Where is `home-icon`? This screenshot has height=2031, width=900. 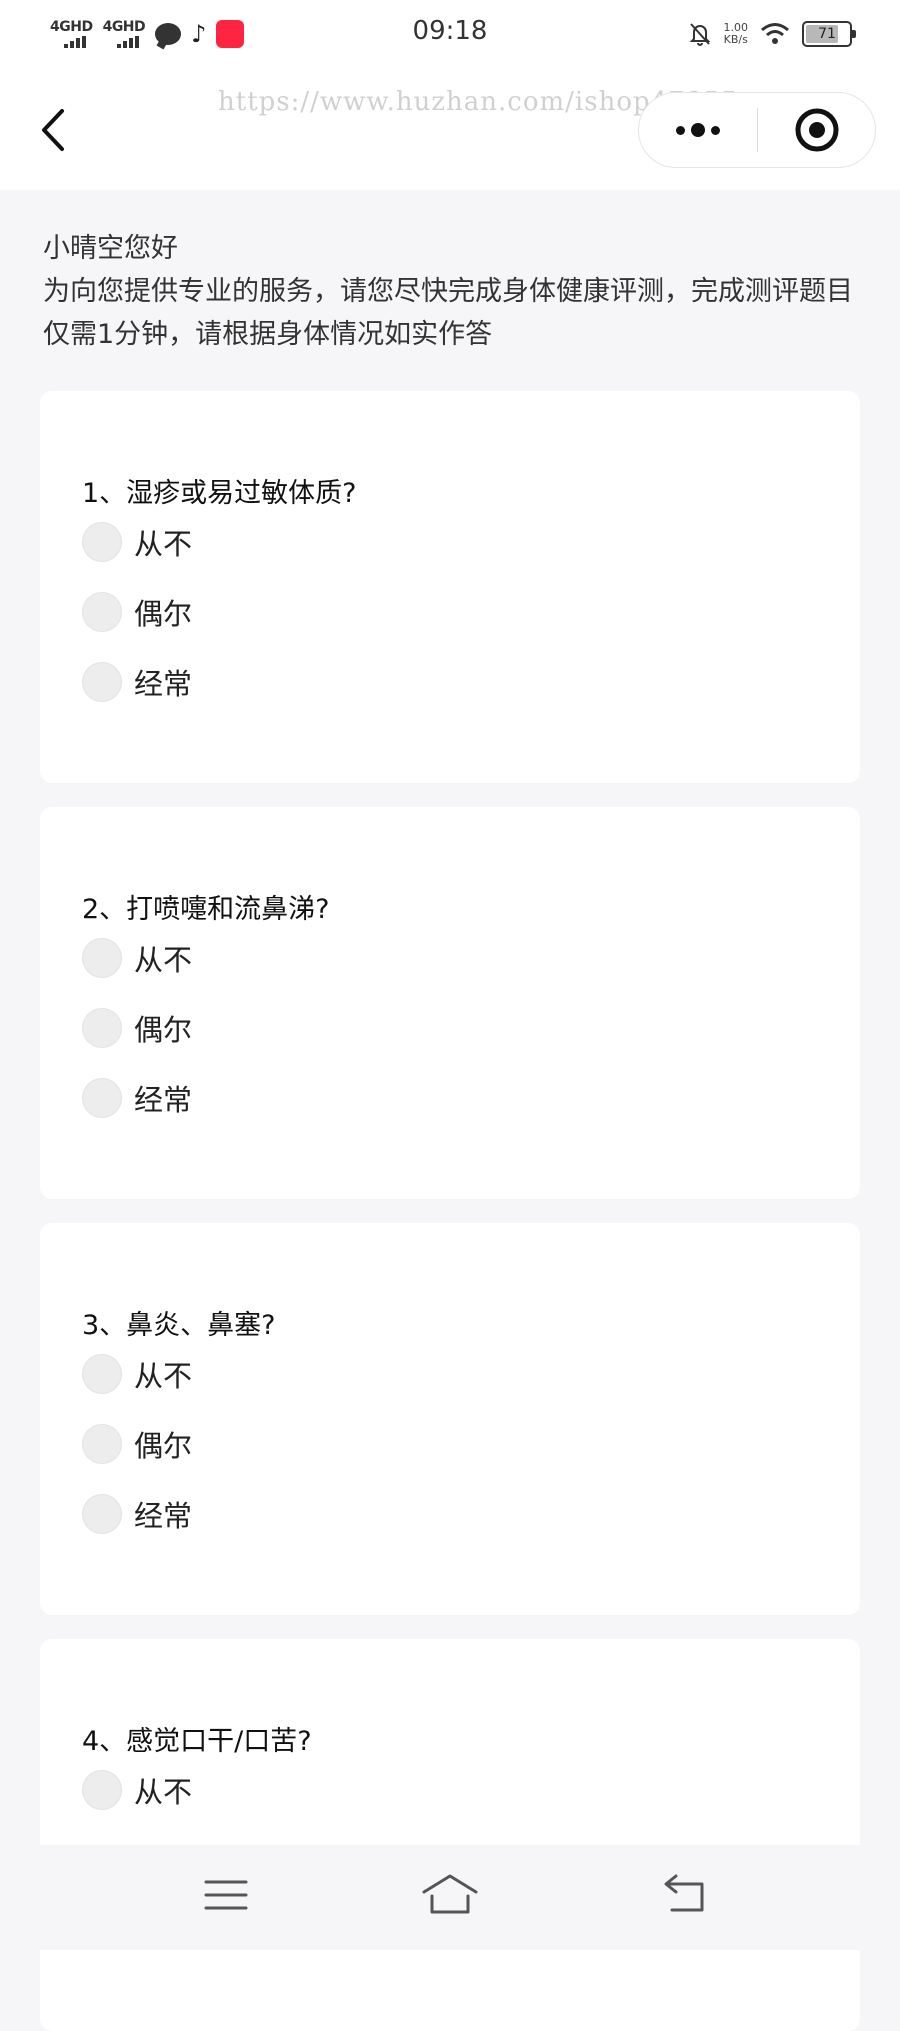 home-icon is located at coordinates (450, 1894).